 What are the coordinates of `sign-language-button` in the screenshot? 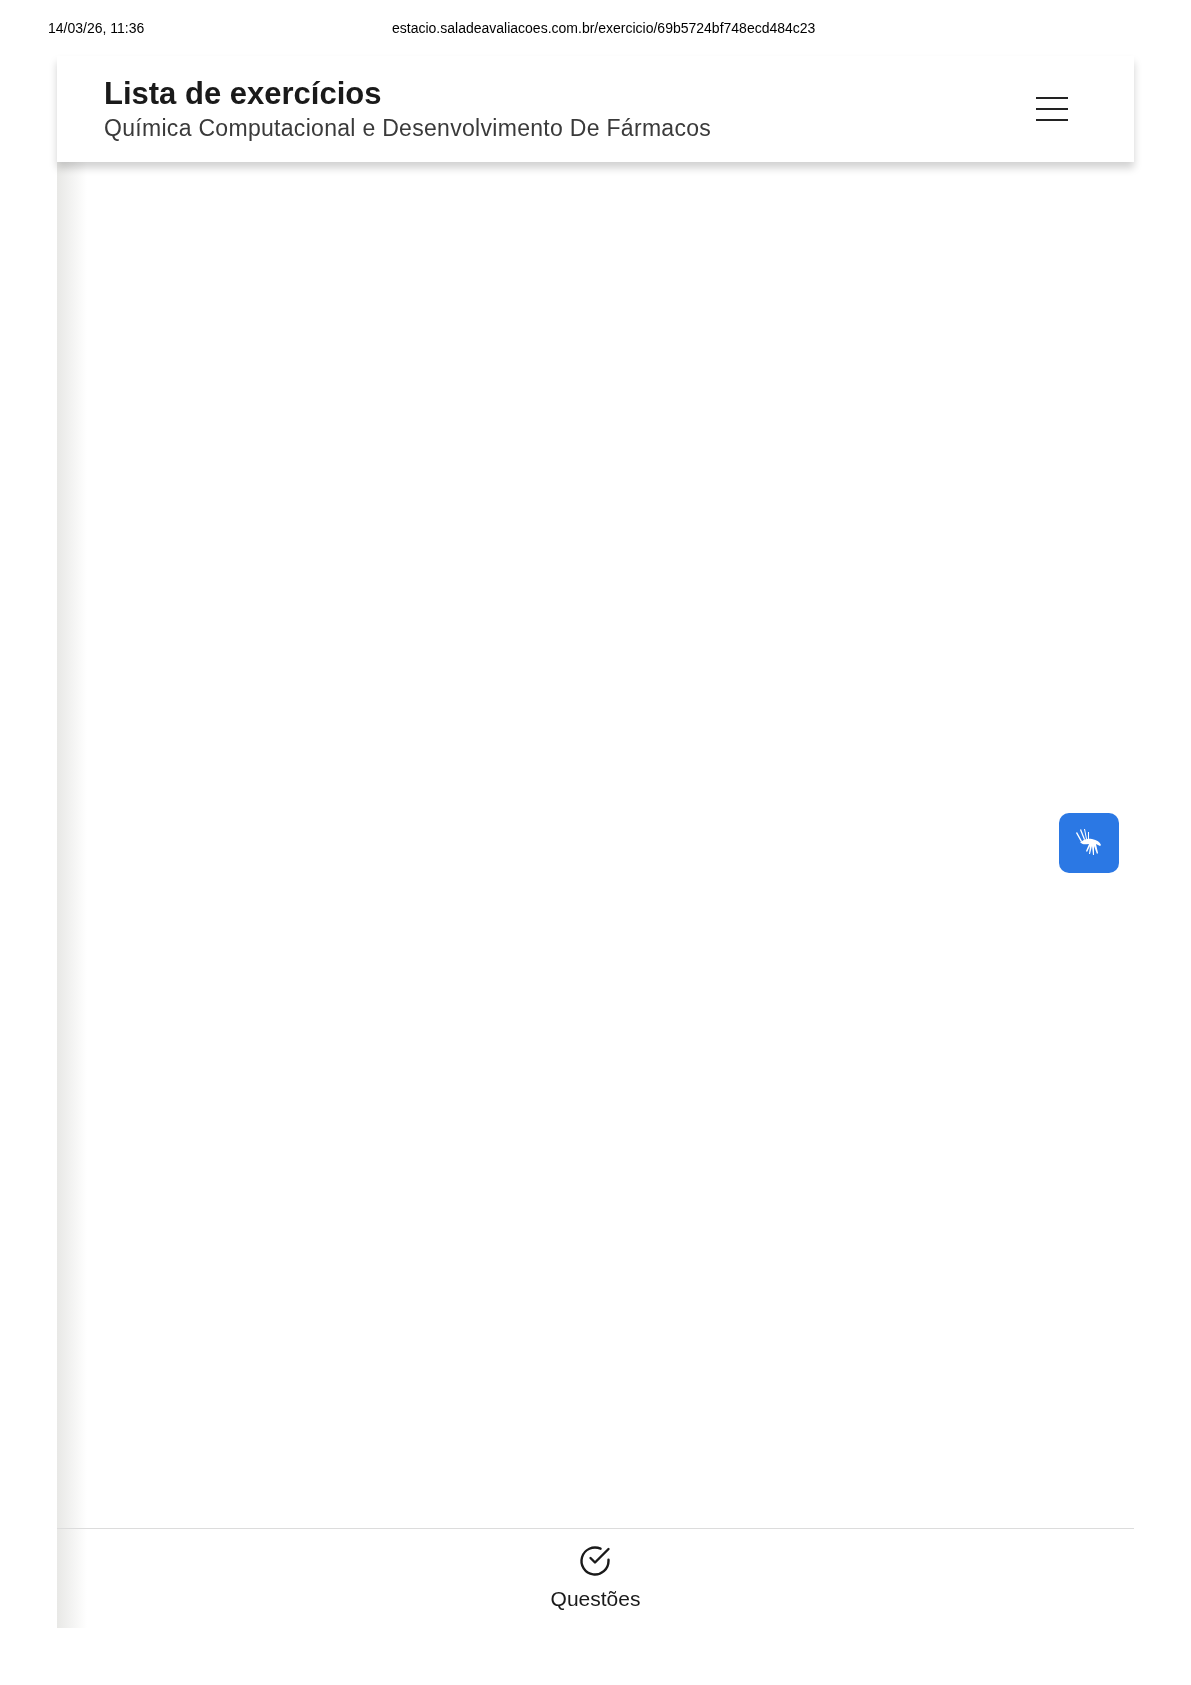 It's located at (1089, 843).